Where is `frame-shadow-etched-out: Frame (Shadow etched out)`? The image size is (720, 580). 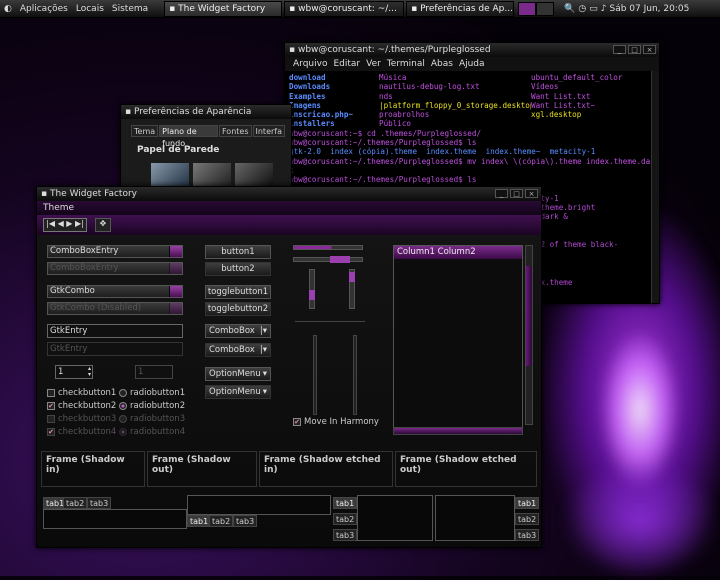
frame-shadow-etched-out: Frame (Shadow etched out) is located at coordinates (466, 469).